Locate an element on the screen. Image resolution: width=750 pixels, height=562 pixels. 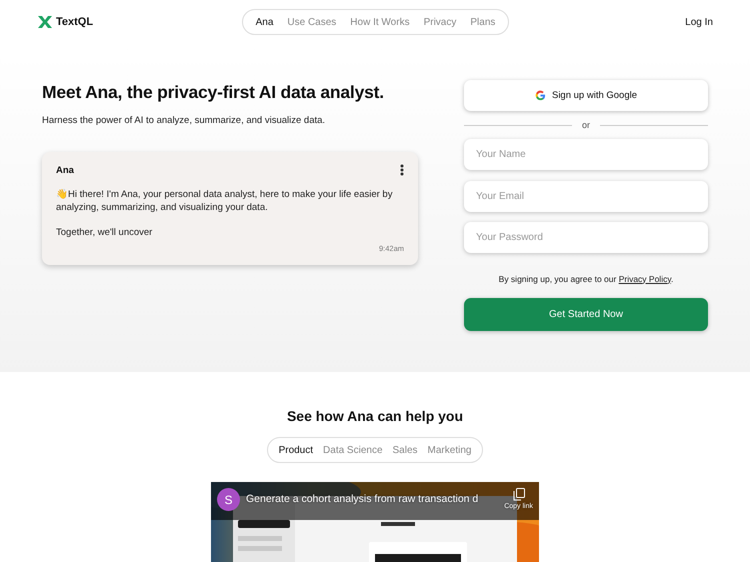
nav-link: How It Works is located at coordinates (380, 22).